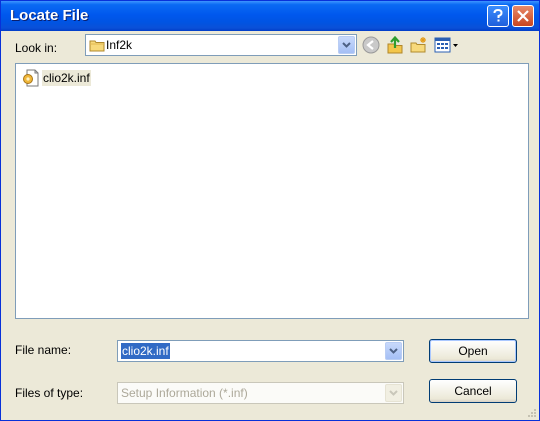  I want to click on files-of-type-dropdown-button, so click(393, 393).